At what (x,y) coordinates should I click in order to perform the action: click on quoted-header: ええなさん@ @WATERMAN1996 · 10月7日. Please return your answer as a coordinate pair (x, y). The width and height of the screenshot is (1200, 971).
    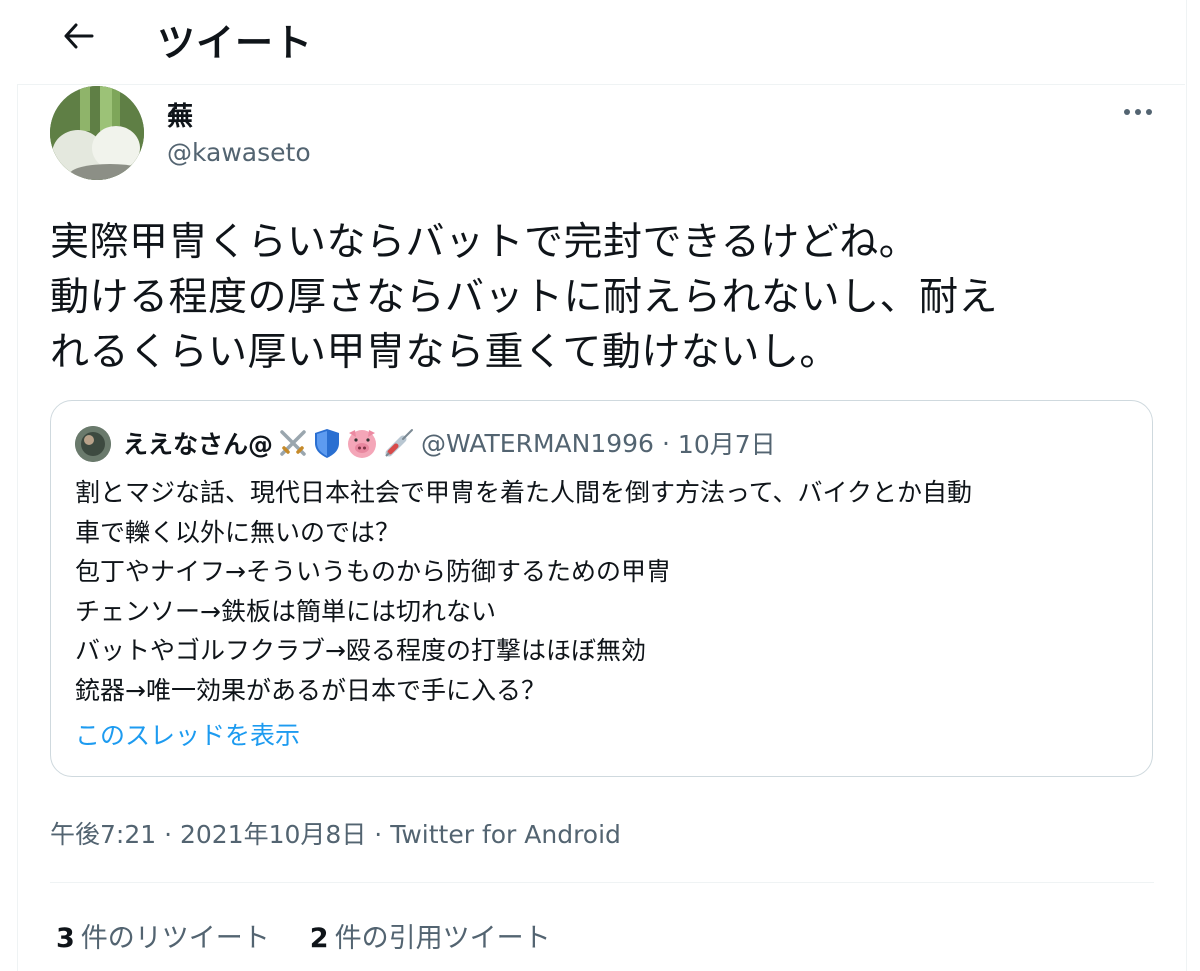
    Looking at the image, I should click on (449, 443).